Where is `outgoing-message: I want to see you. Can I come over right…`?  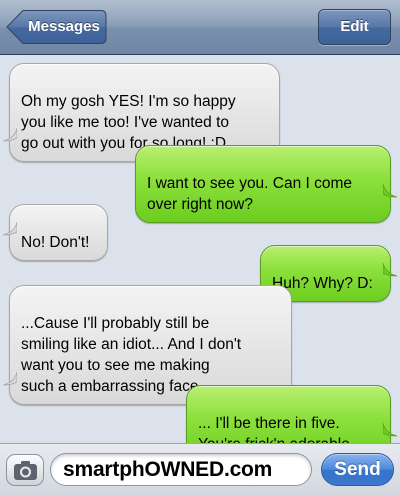 outgoing-message: I want to see you. Can I come over right… is located at coordinates (263, 184).